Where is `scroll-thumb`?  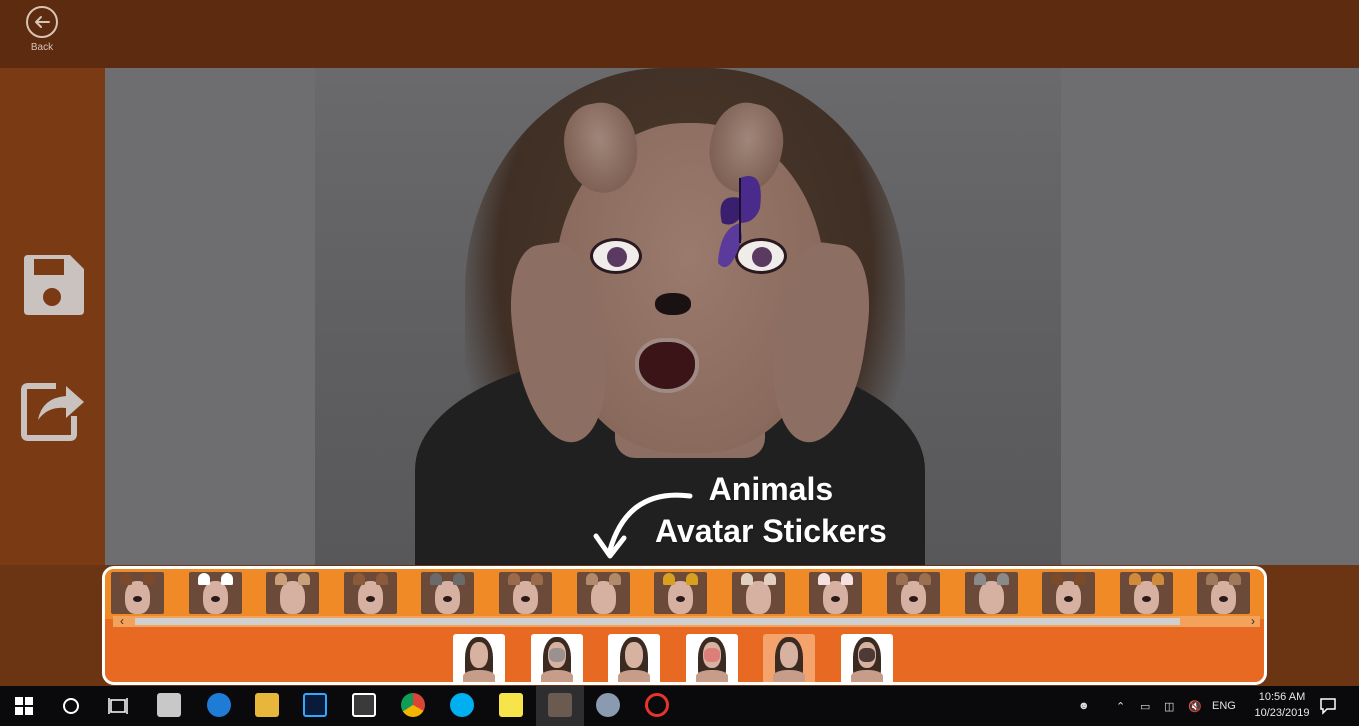
scroll-thumb is located at coordinates (657, 621).